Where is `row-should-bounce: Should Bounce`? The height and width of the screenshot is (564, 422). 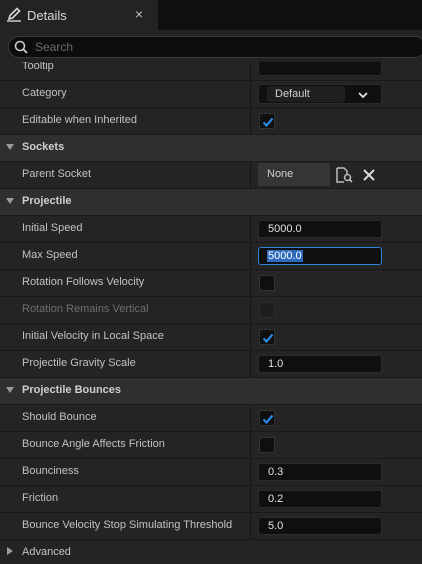 row-should-bounce: Should Bounce is located at coordinates (211, 418).